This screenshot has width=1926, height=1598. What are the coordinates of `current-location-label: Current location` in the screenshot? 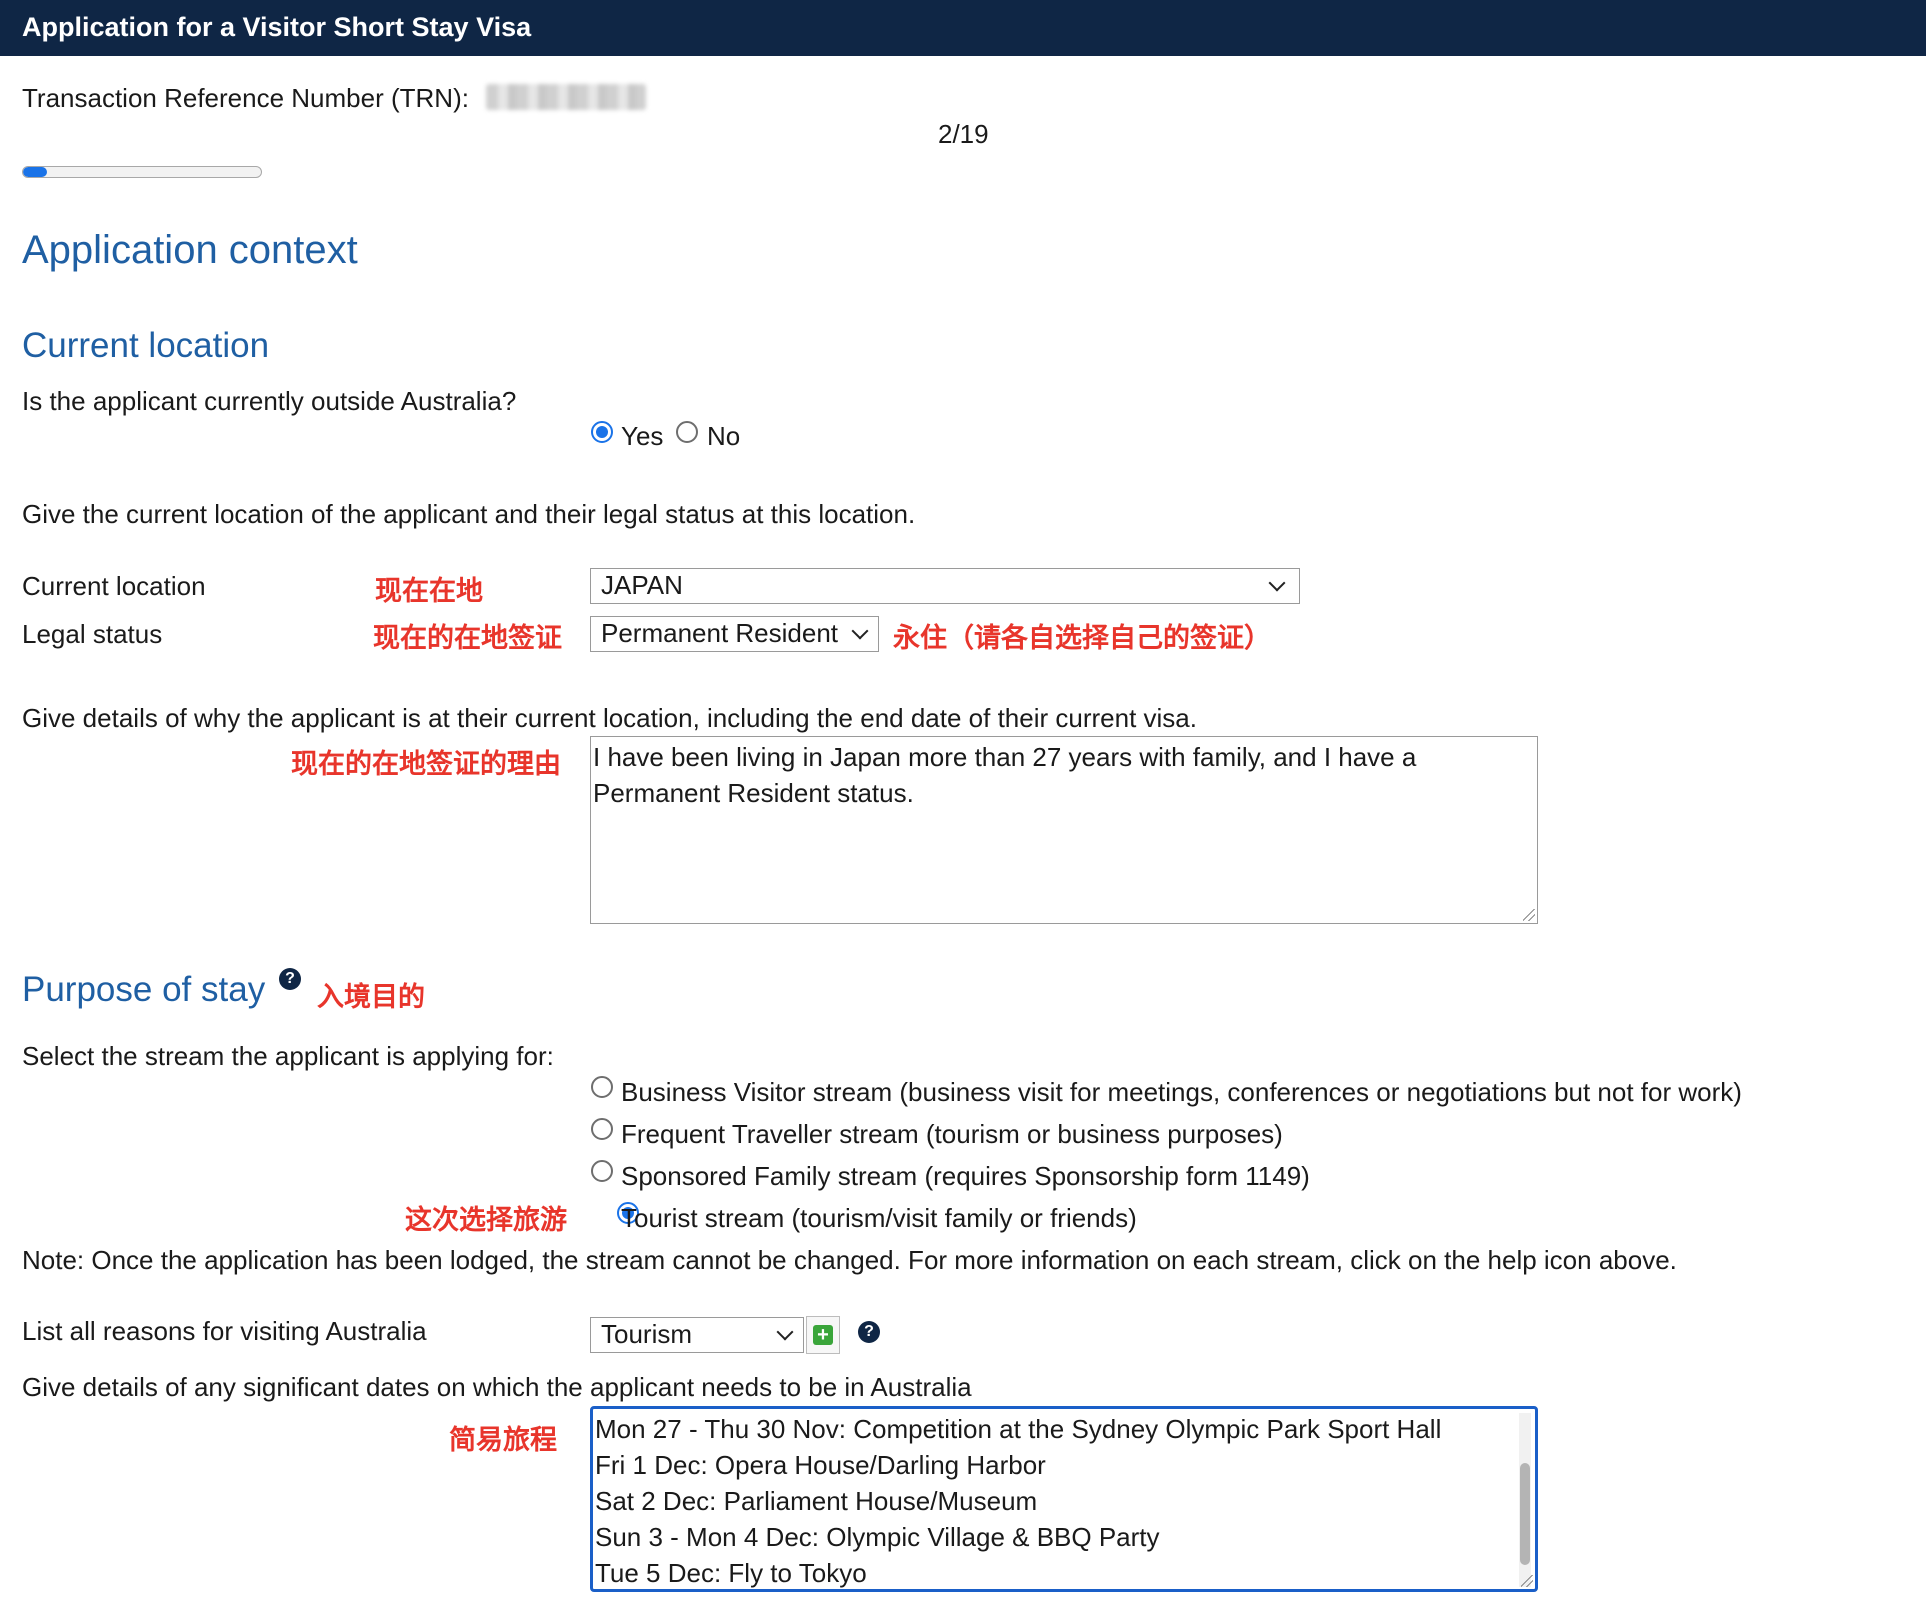 It's located at (114, 586).